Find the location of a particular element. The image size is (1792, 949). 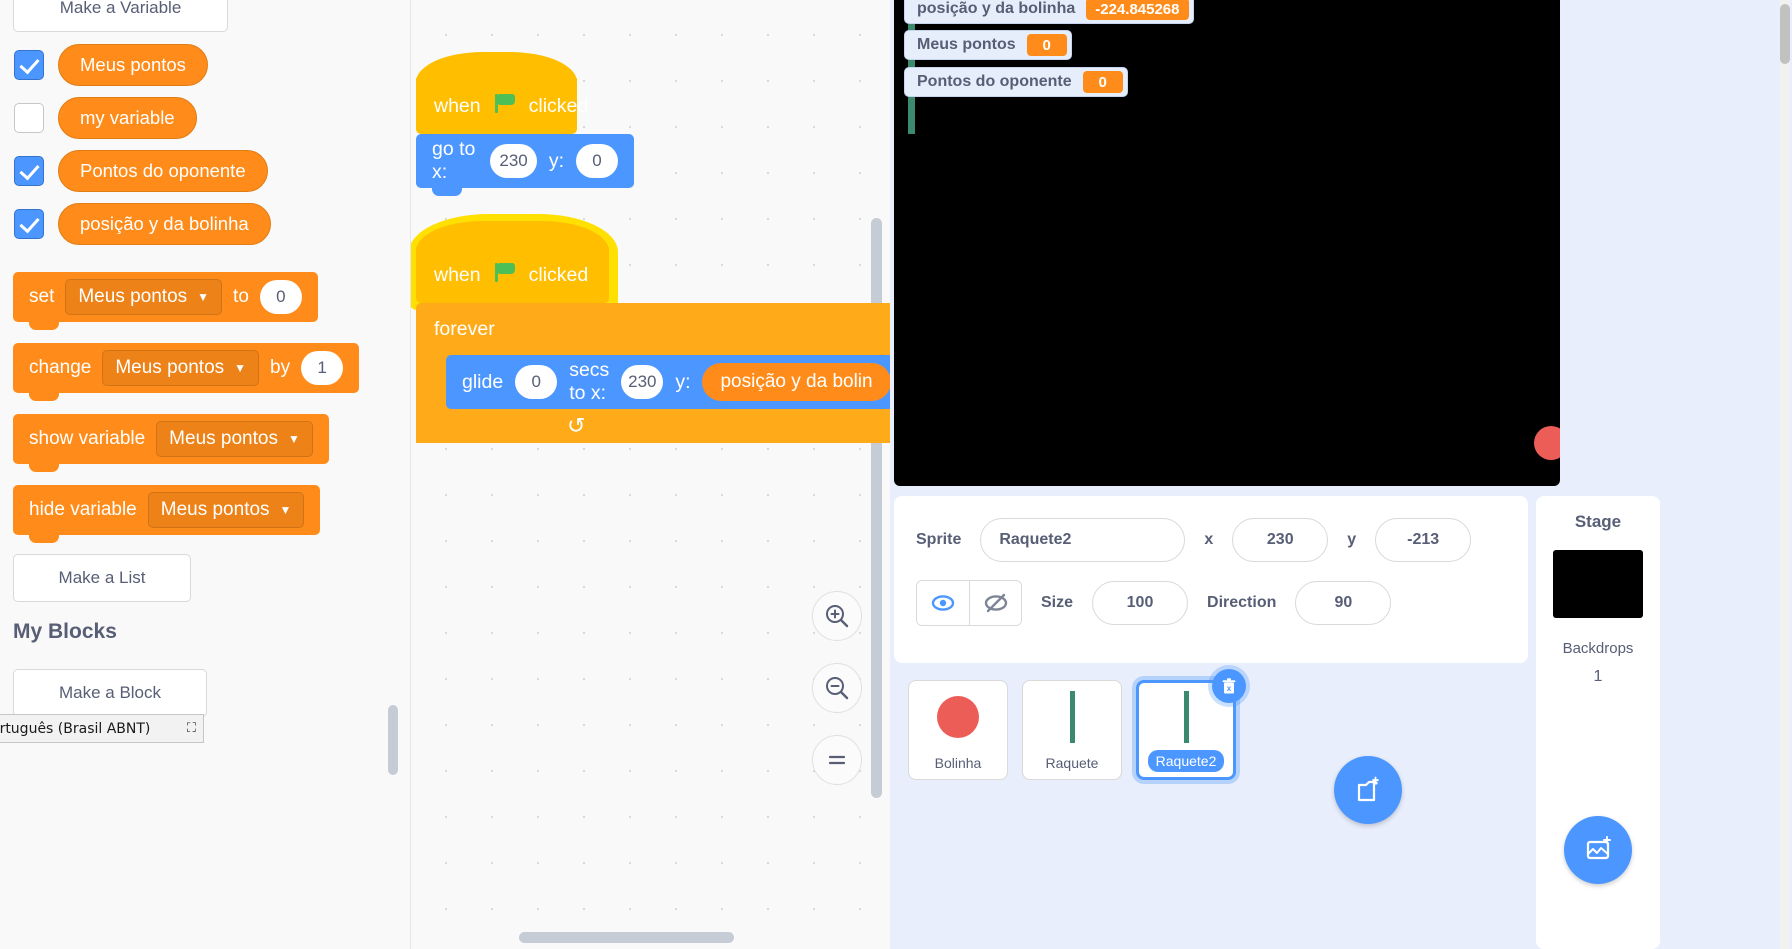

show-variable-dropdown: Meus pontos ▼ is located at coordinates (234, 439).